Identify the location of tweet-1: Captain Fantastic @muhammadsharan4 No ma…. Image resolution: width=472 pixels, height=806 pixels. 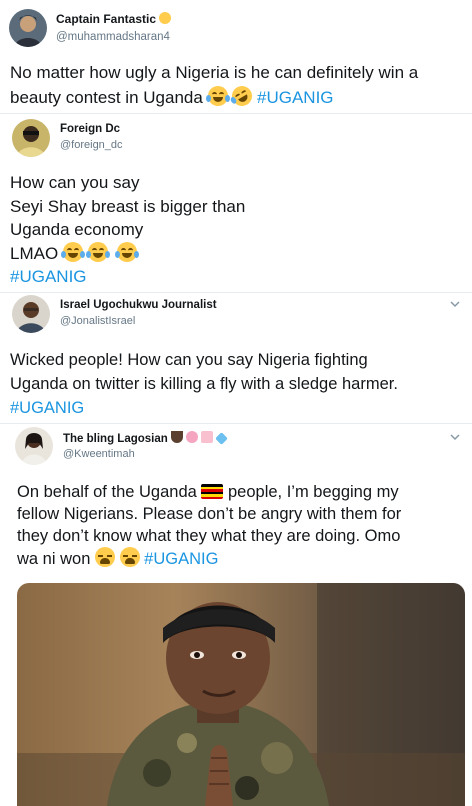
(236, 56).